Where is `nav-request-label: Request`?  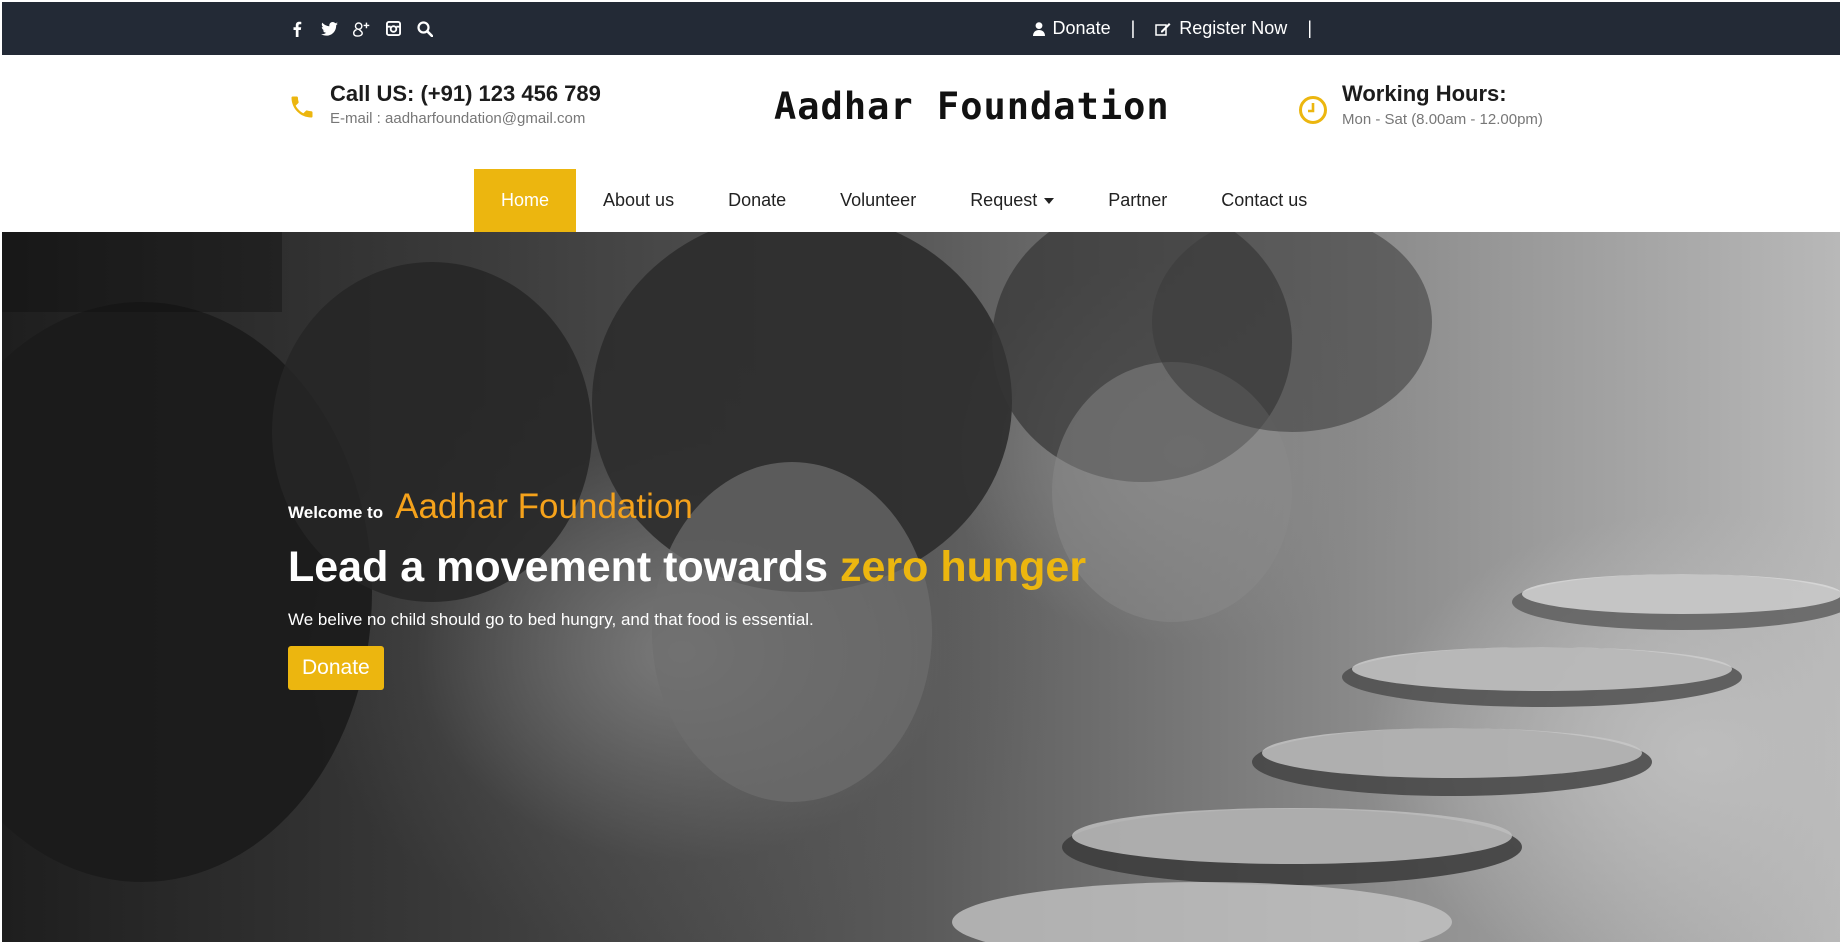
nav-request-label: Request is located at coordinates (1004, 200).